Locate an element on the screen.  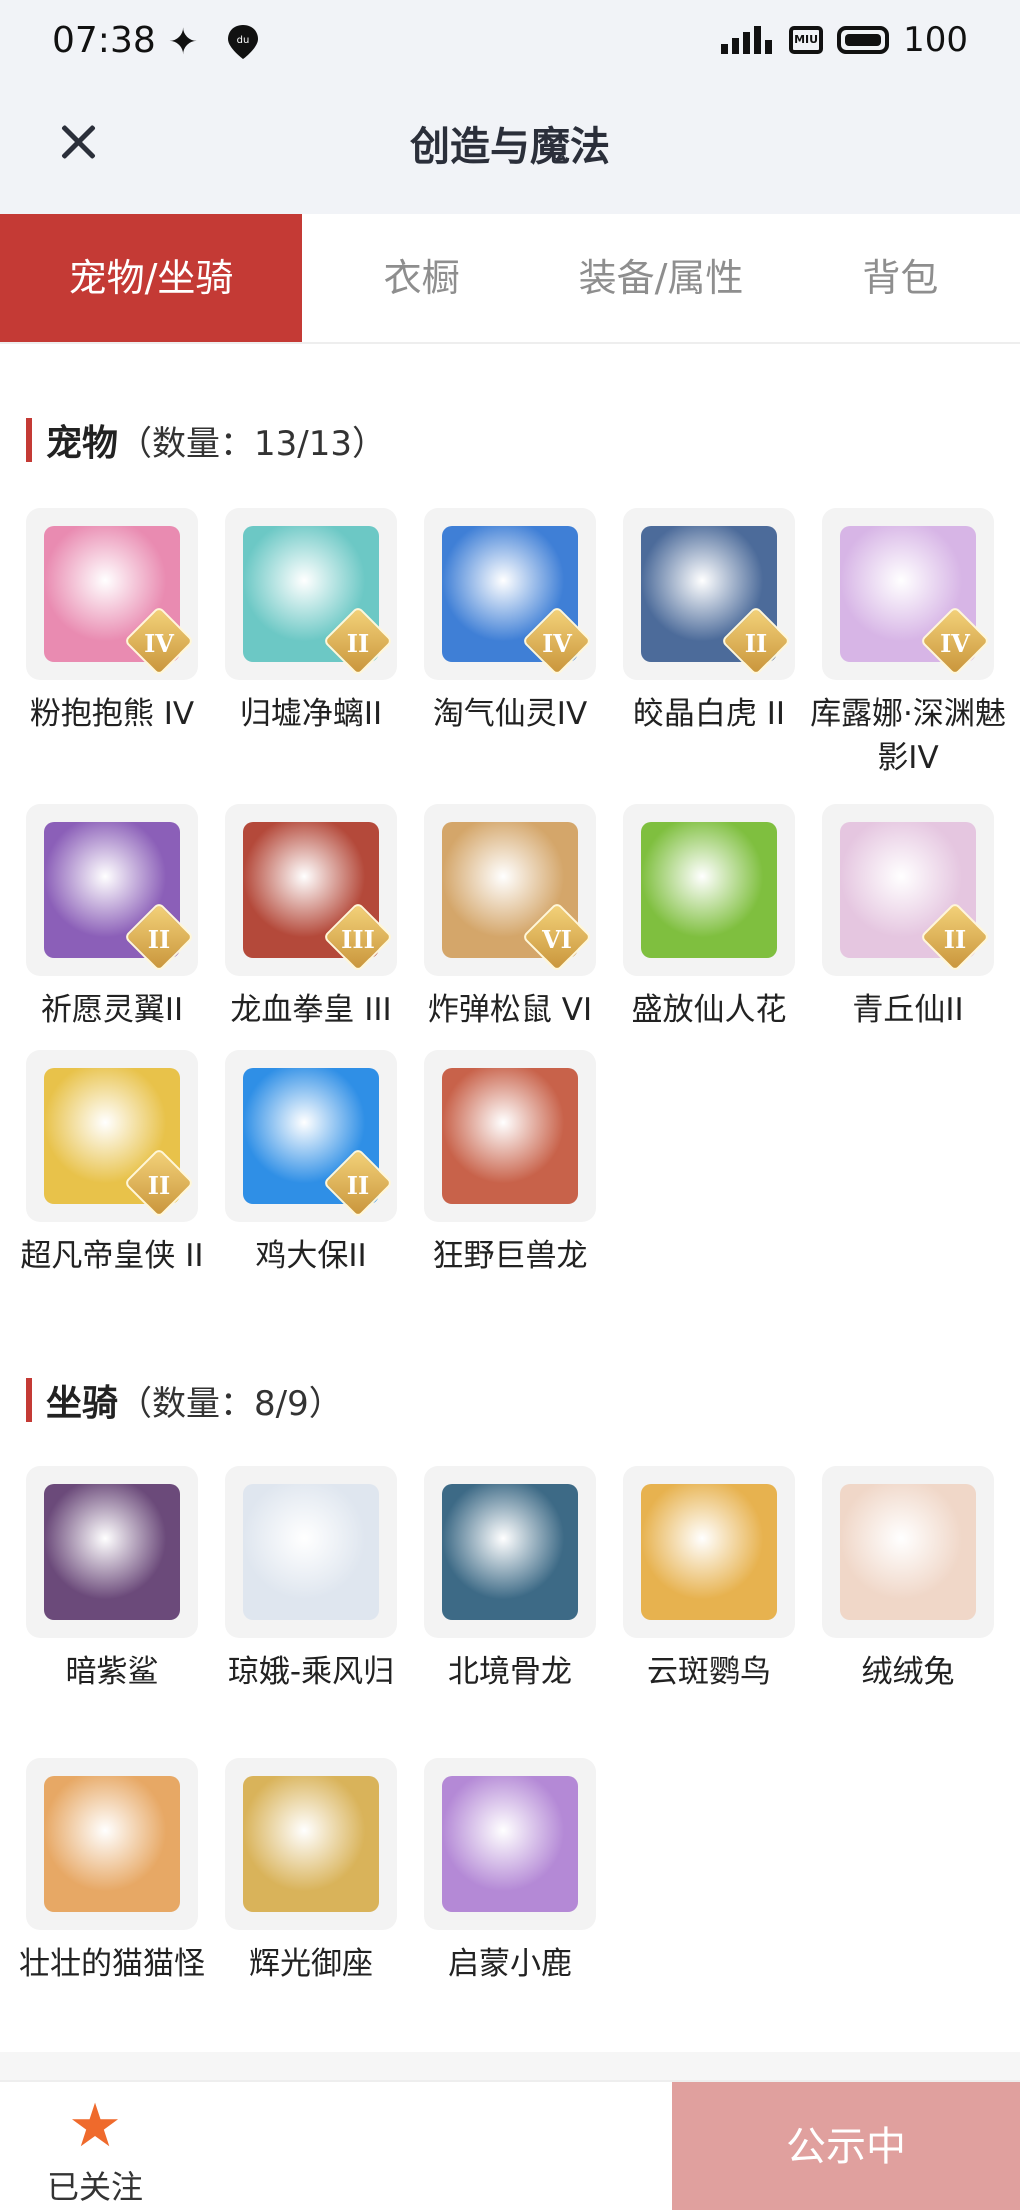
item-thumbnail: VI is located at coordinates (510, 890).